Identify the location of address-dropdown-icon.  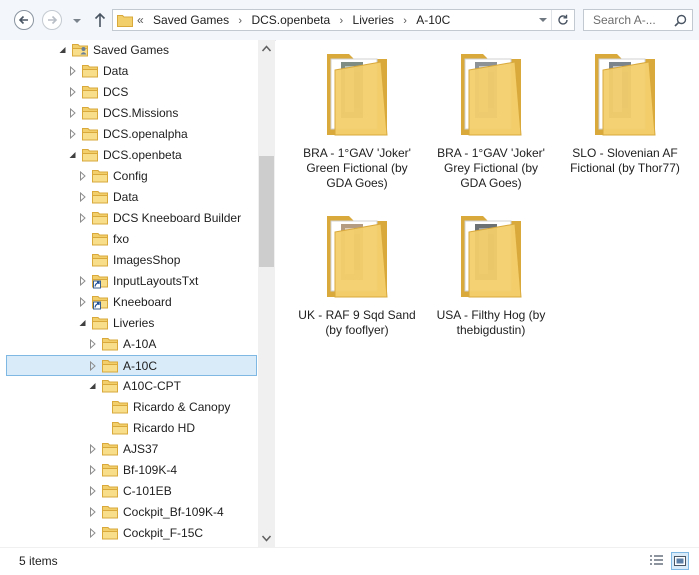
(543, 20).